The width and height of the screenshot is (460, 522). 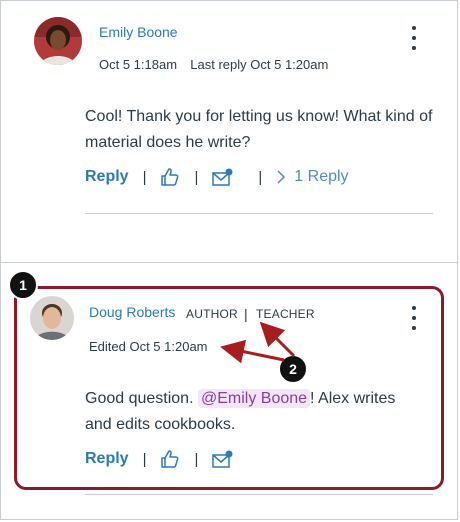 What do you see at coordinates (281, 177) in the screenshot?
I see `chevron-right-icon` at bounding box center [281, 177].